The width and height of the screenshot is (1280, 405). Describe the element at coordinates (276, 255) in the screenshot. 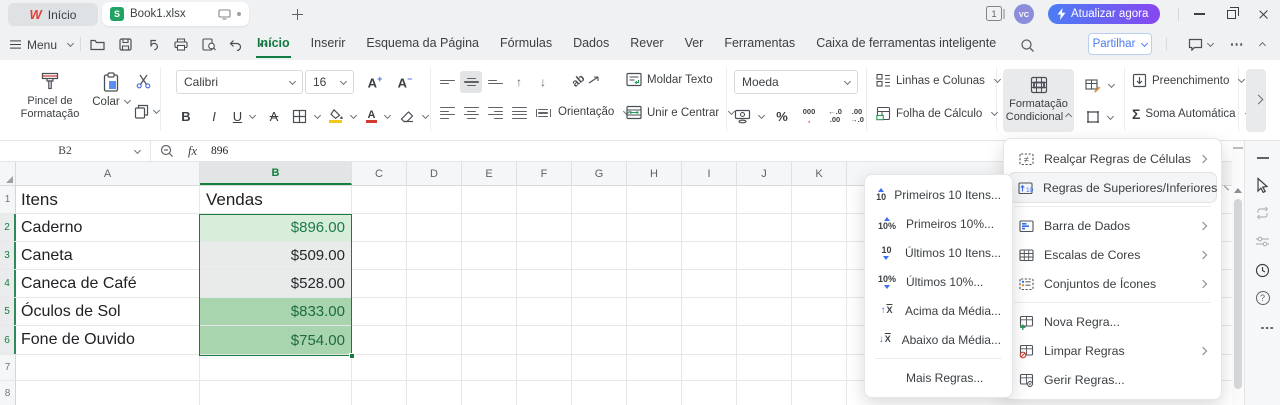

I see `cell-b3: $509.00` at that location.